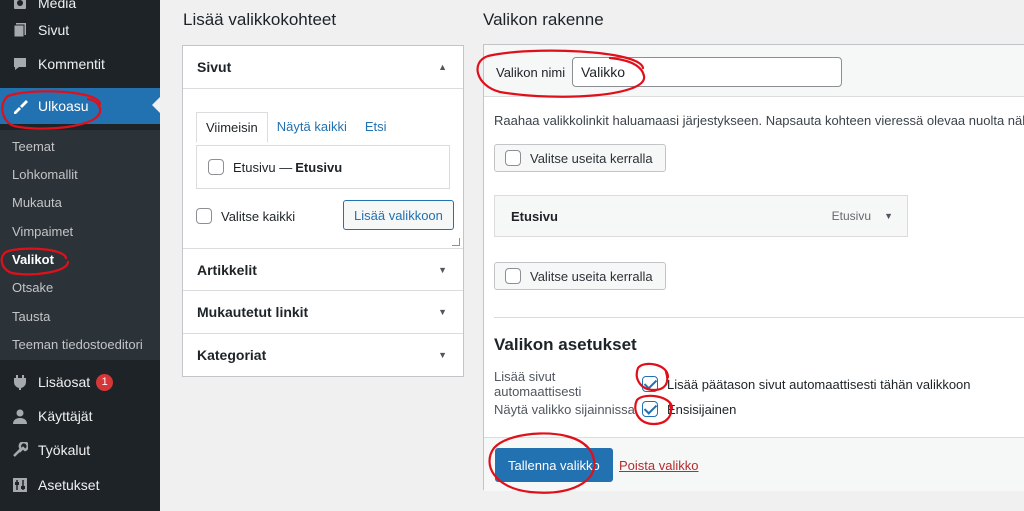  Describe the element at coordinates (20, 30) in the screenshot. I see `pages-icon` at that location.